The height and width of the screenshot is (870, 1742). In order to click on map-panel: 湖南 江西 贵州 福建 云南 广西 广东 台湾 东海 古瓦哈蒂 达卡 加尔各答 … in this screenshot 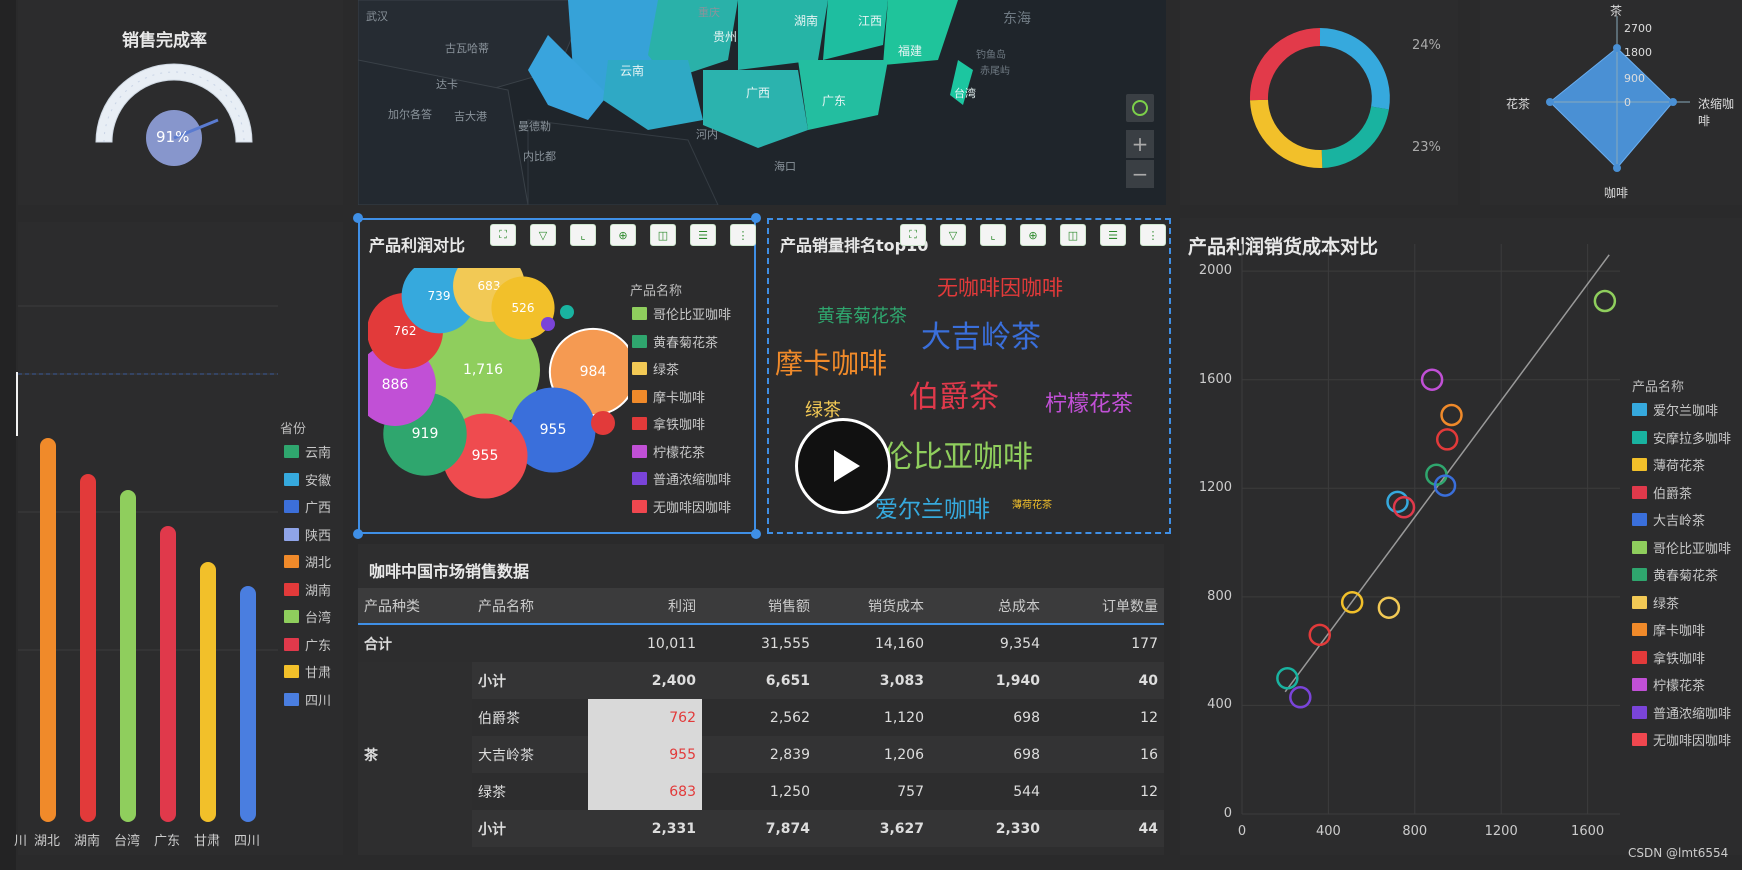, I will do `click(762, 102)`.